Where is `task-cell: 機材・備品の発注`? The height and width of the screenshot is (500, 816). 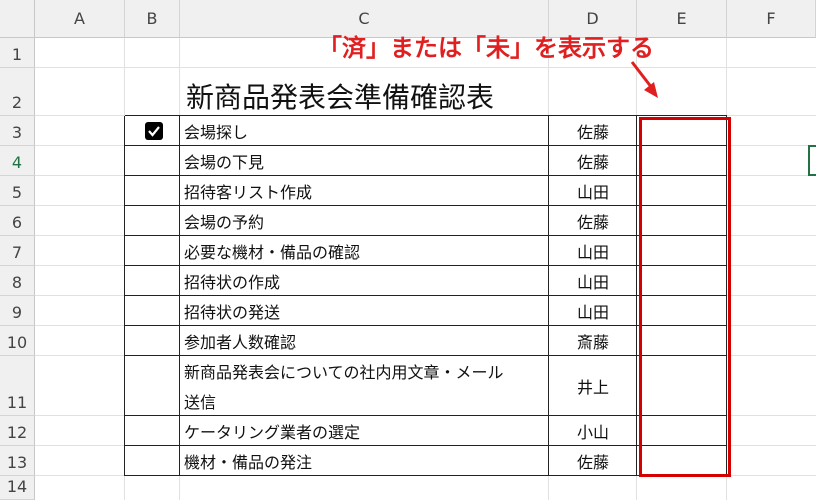
task-cell: 機材・備品の発注 is located at coordinates (364, 461).